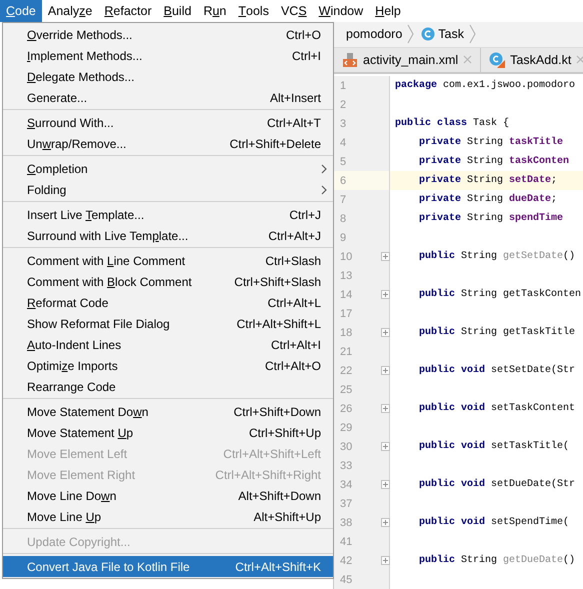  What do you see at coordinates (346, 314) in the screenshot?
I see `line-number: 17` at bounding box center [346, 314].